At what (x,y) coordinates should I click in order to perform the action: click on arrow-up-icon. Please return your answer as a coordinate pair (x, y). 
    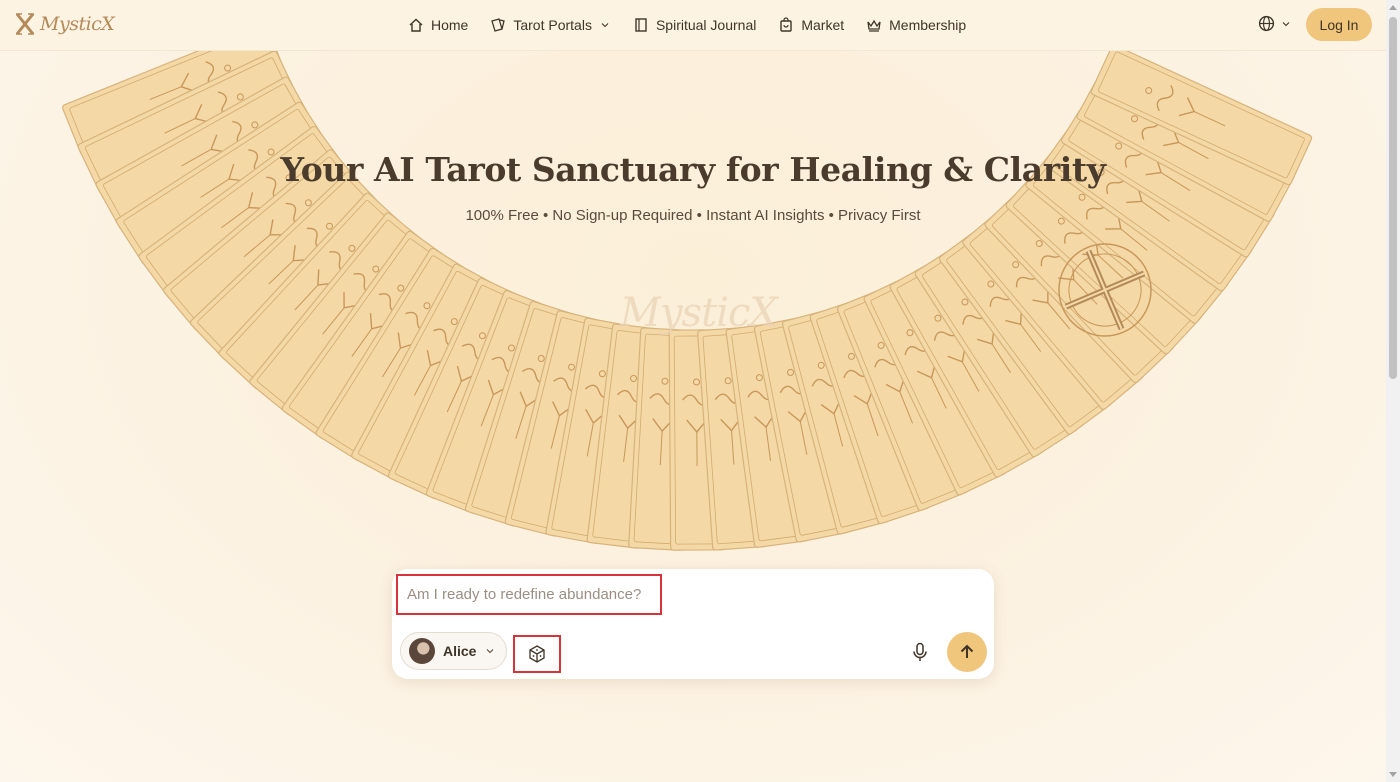
    Looking at the image, I should click on (967, 651).